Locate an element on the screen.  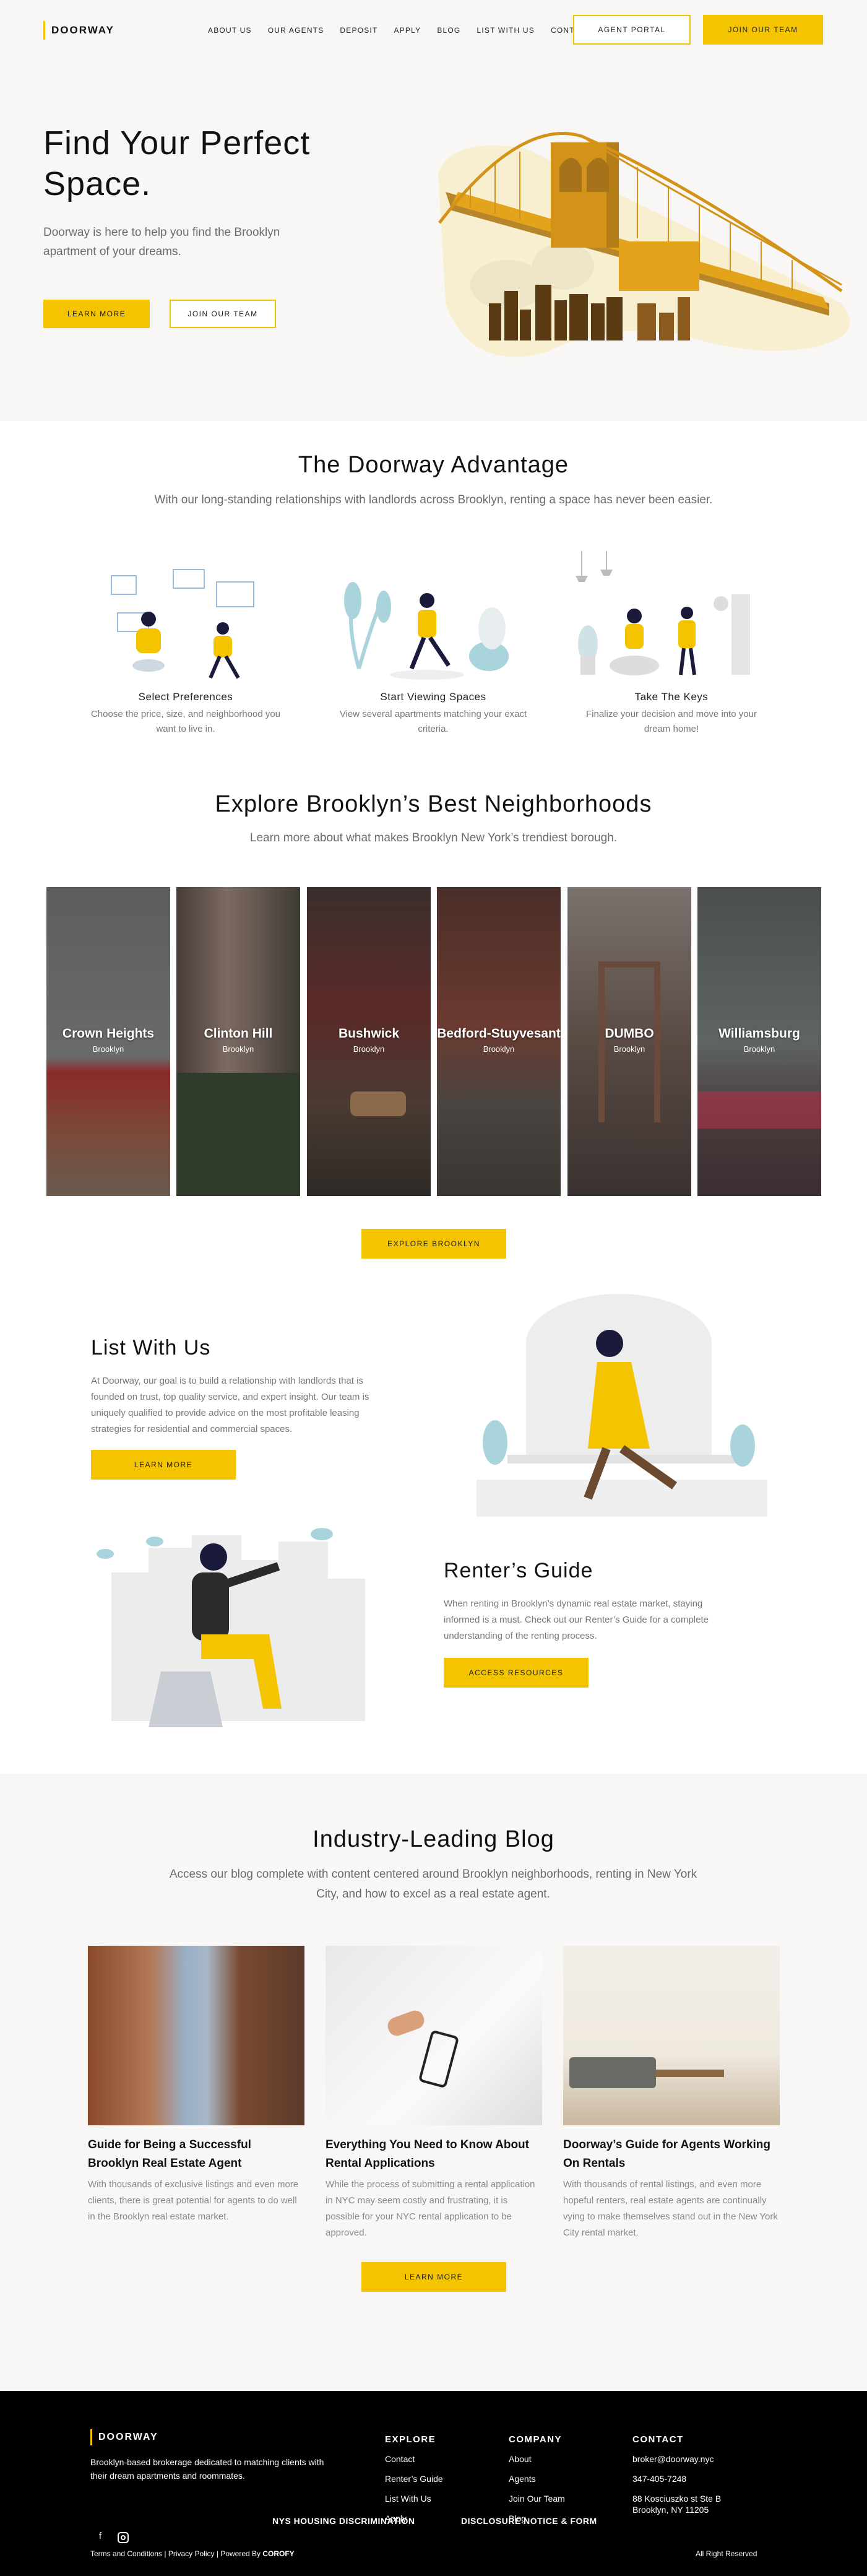
hero-title: Find Your Perfect Space. is located at coordinates (177, 163).